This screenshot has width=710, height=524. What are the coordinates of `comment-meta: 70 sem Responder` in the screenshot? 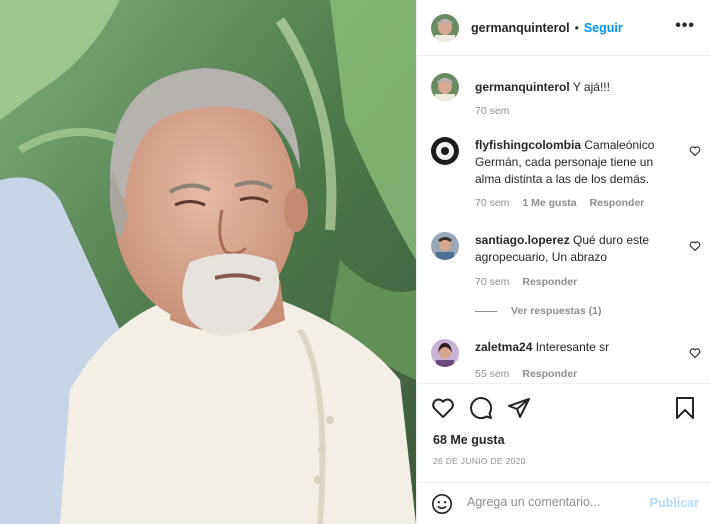 It's located at (531, 282).